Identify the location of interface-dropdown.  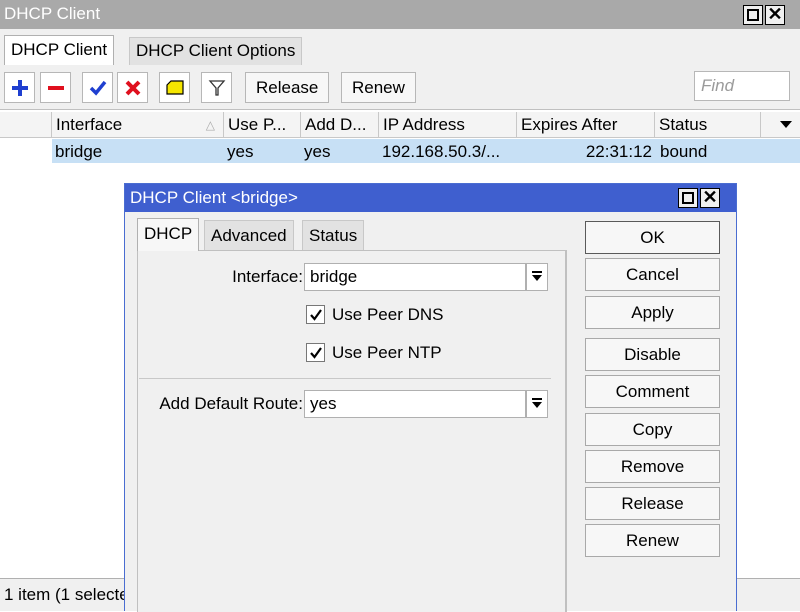
(537, 277).